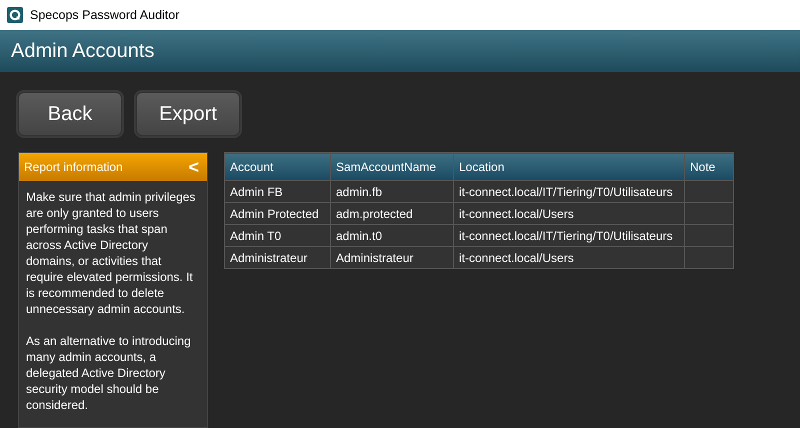 The height and width of the screenshot is (428, 800). Describe the element at coordinates (569, 166) in the screenshot. I see `column-header: Location` at that location.